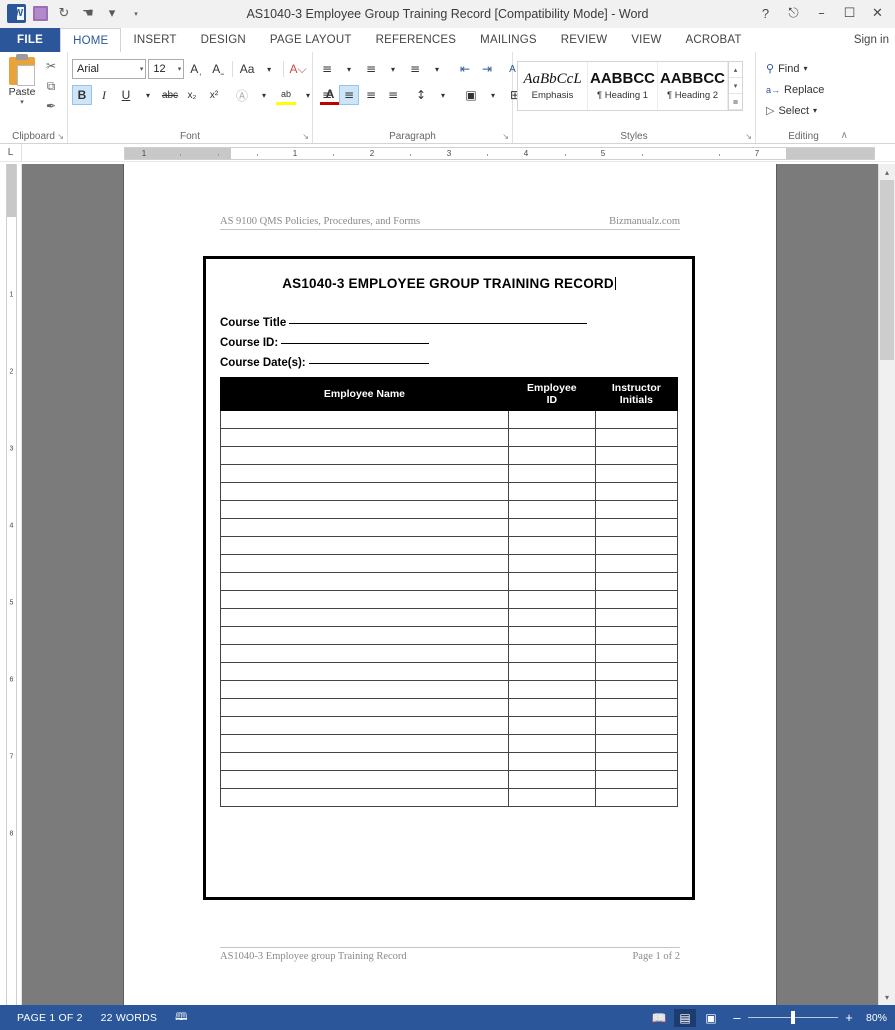  What do you see at coordinates (154, 40) in the screenshot?
I see `tab-insert: INSERT` at bounding box center [154, 40].